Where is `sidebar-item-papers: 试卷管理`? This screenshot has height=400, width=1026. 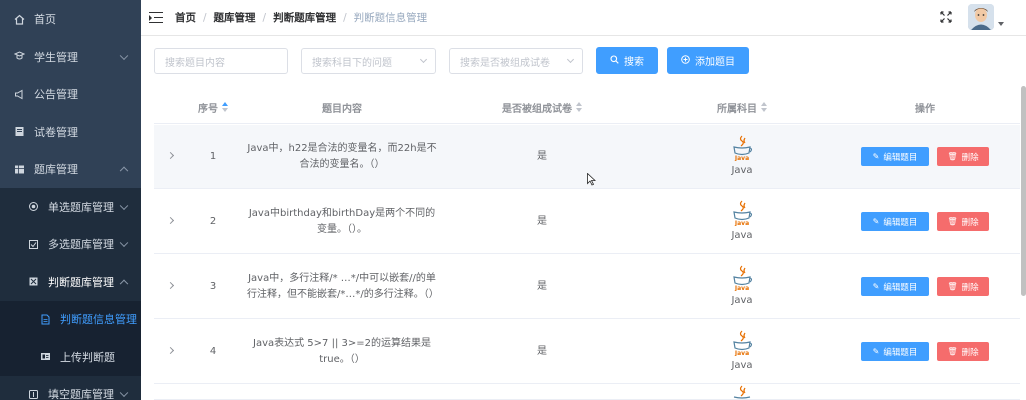
sidebar-item-papers: 试卷管理 is located at coordinates (70, 132).